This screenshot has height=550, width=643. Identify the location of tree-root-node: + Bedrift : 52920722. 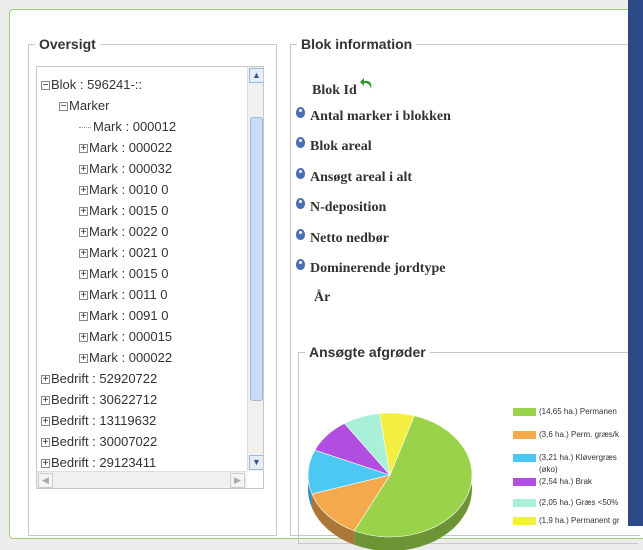
(99, 379).